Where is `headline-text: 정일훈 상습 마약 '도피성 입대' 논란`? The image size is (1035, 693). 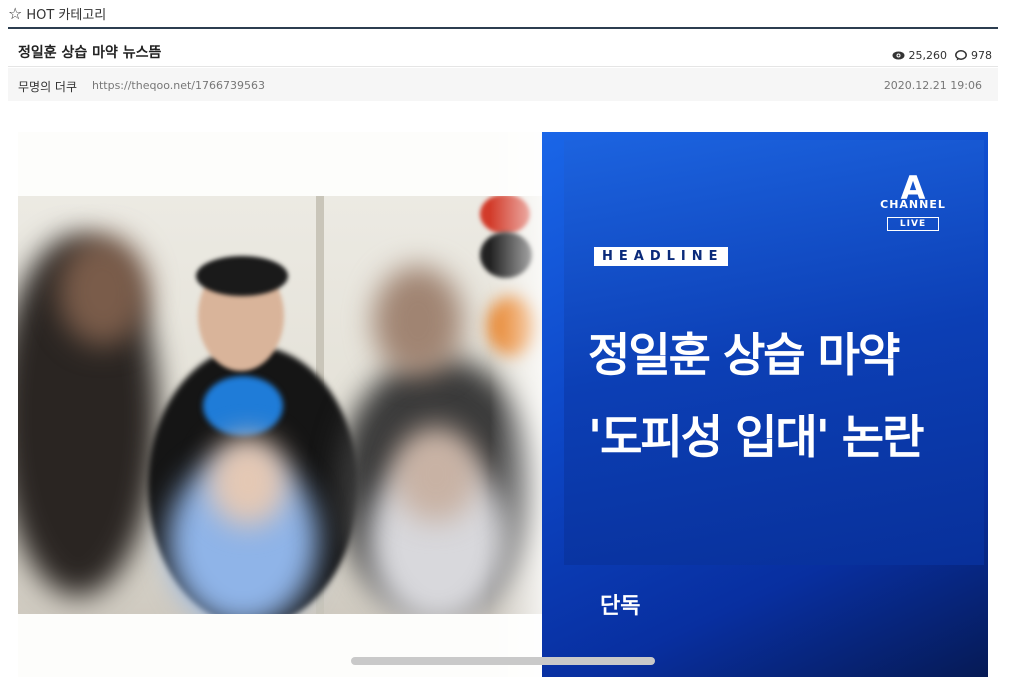
headline-text: 정일훈 상습 마약 '도피성 입대' 논란 is located at coordinates (783, 396).